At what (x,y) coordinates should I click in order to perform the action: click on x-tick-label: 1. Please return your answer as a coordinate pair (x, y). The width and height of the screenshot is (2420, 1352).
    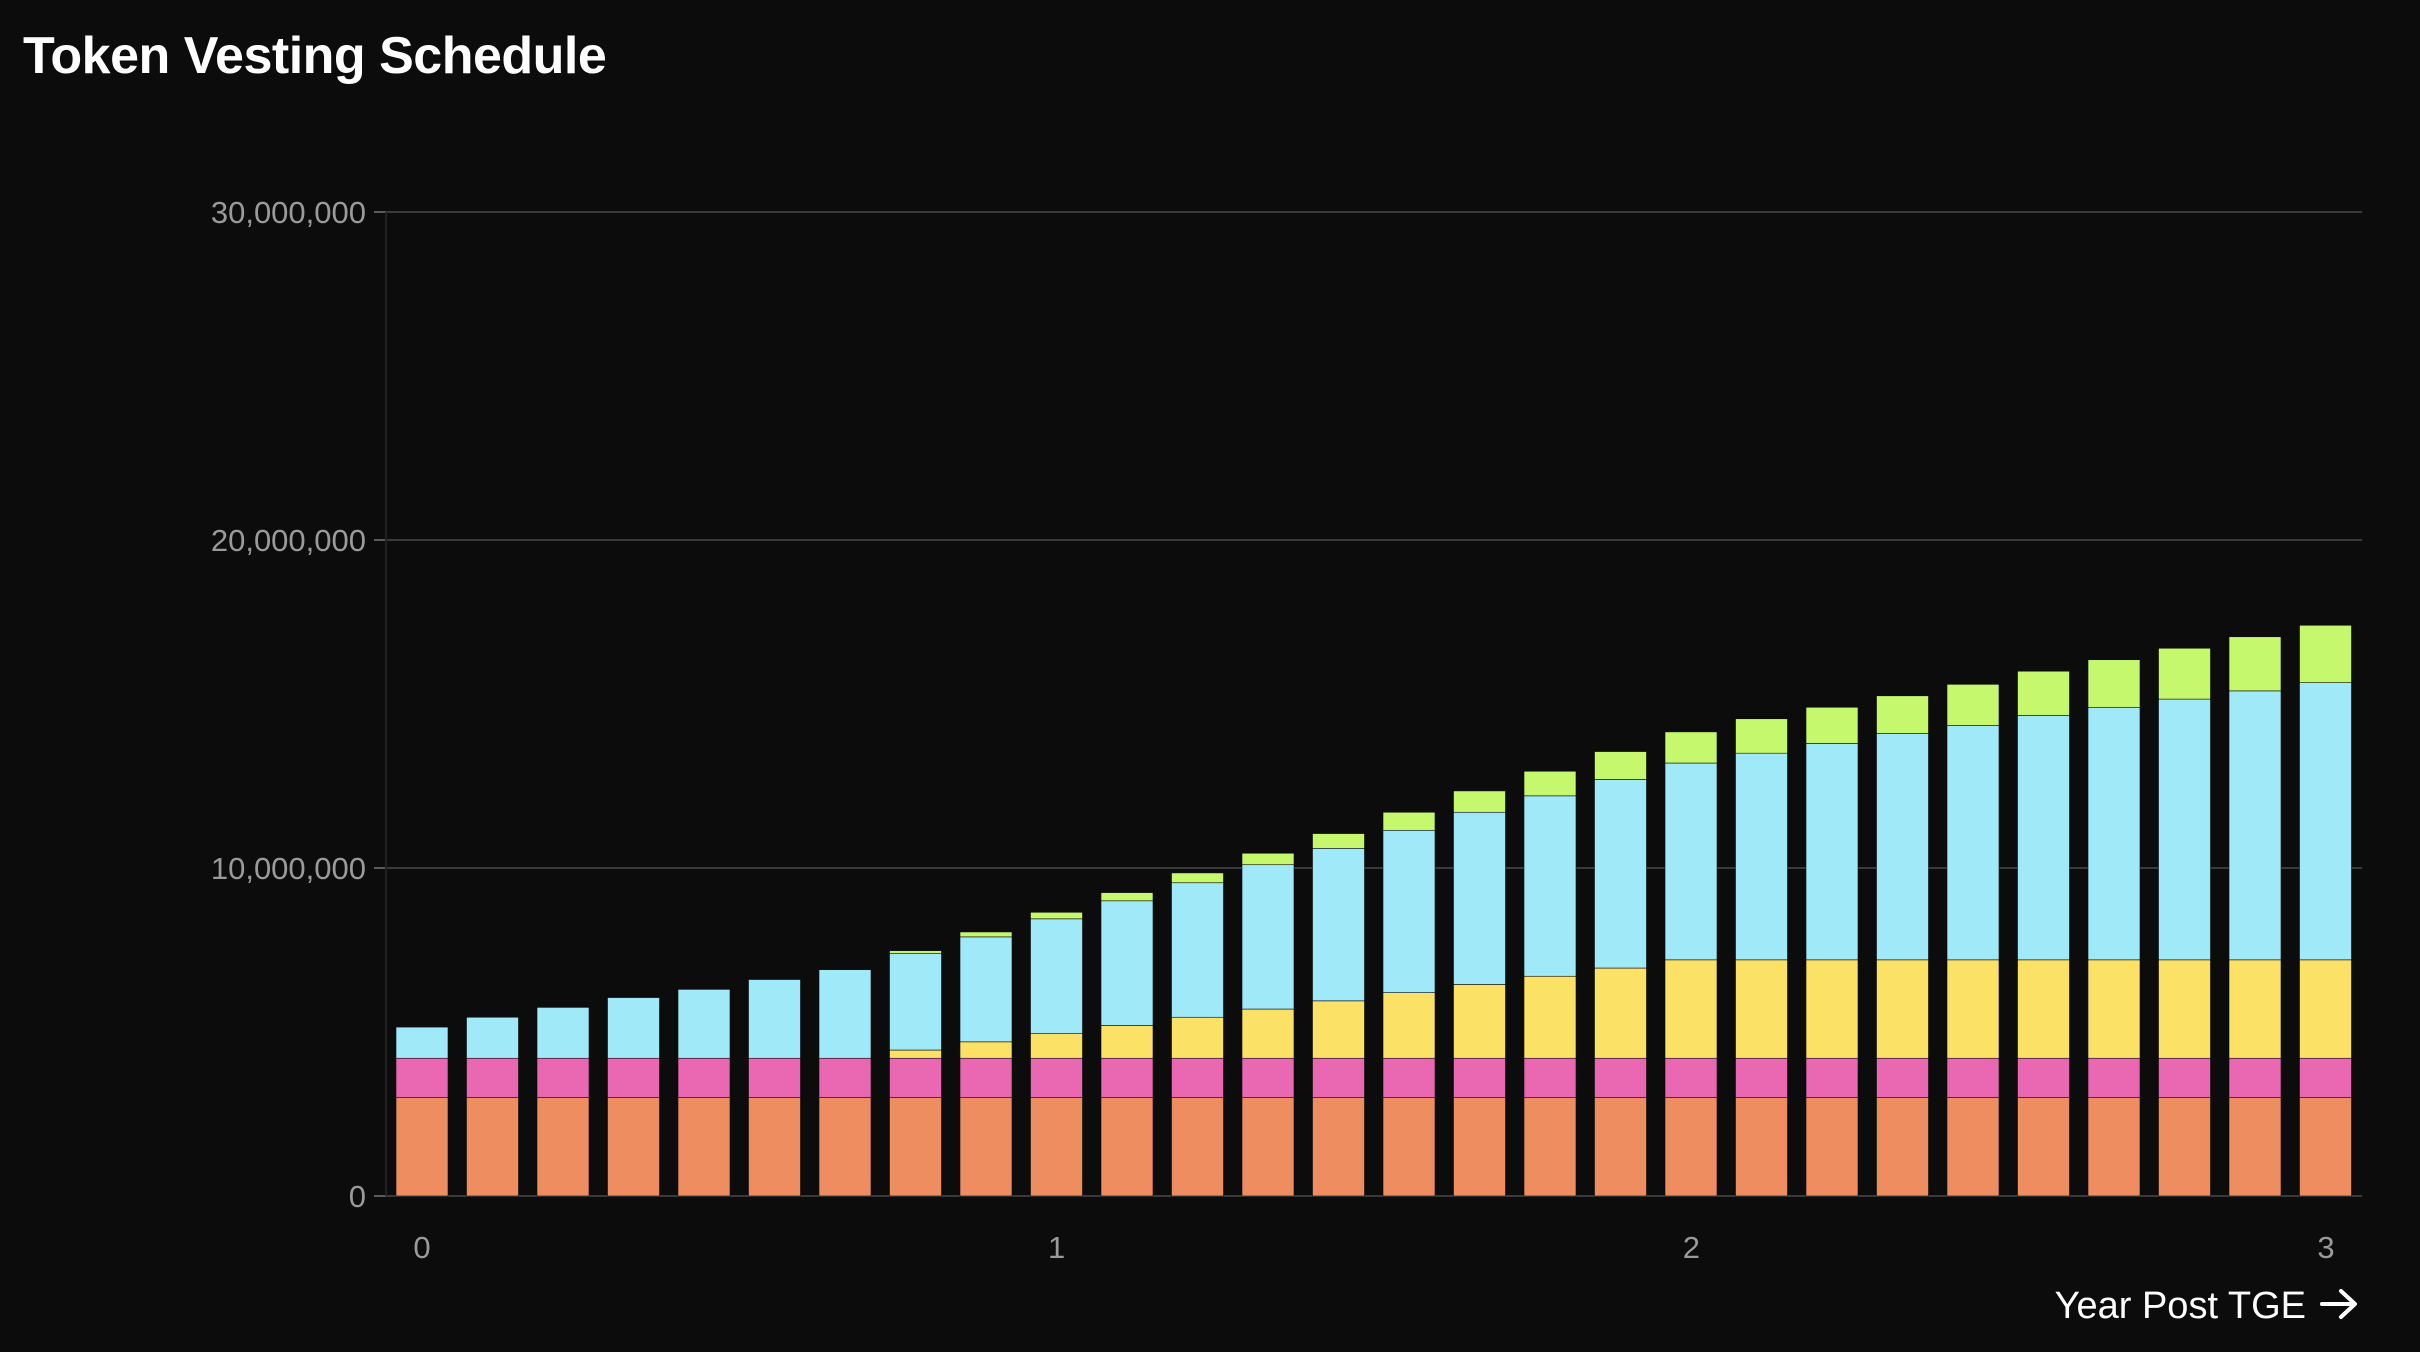
    Looking at the image, I should click on (1056, 1247).